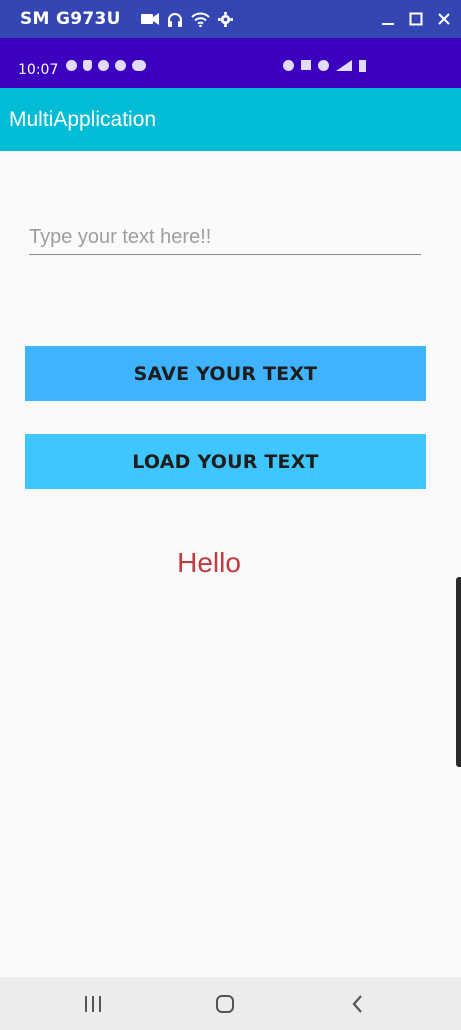  I want to click on minimize-icon, so click(388, 19).